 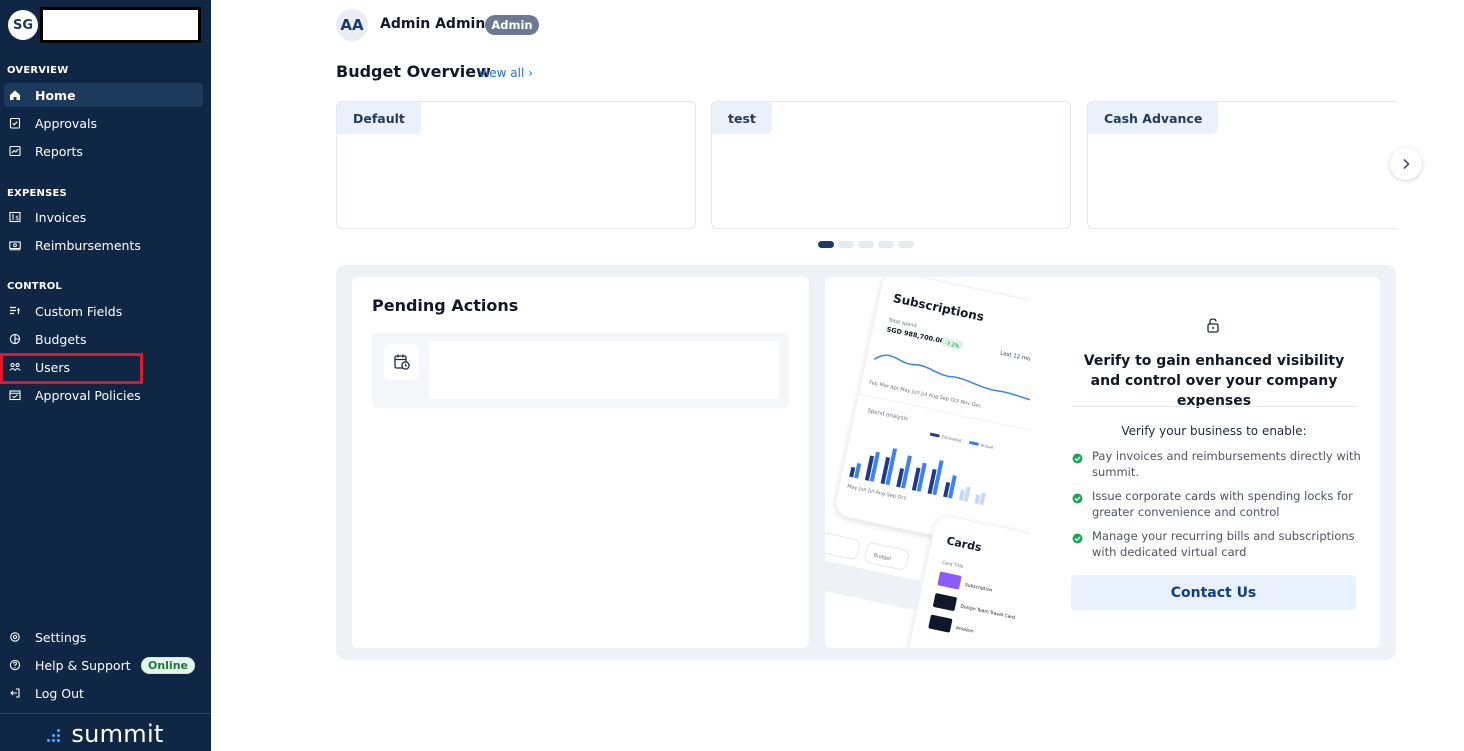 I want to click on cash-icon, so click(x=15, y=245).